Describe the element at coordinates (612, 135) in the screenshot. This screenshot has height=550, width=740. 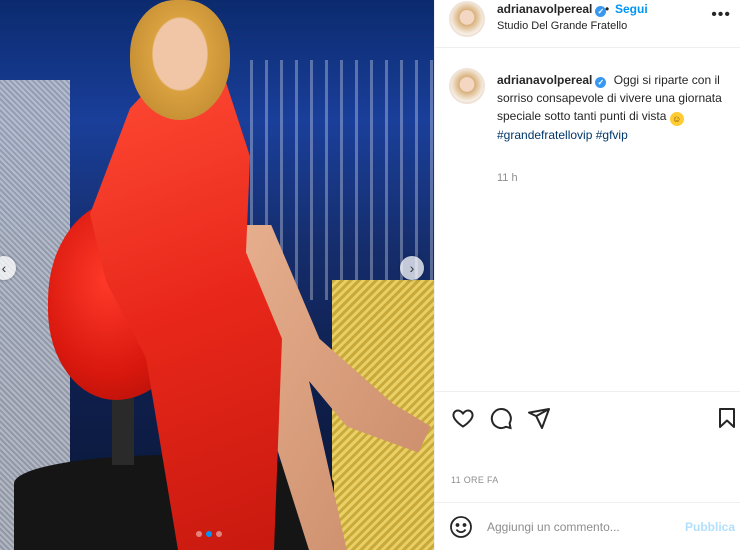
I see `hashtag-link: #gfvip` at that location.